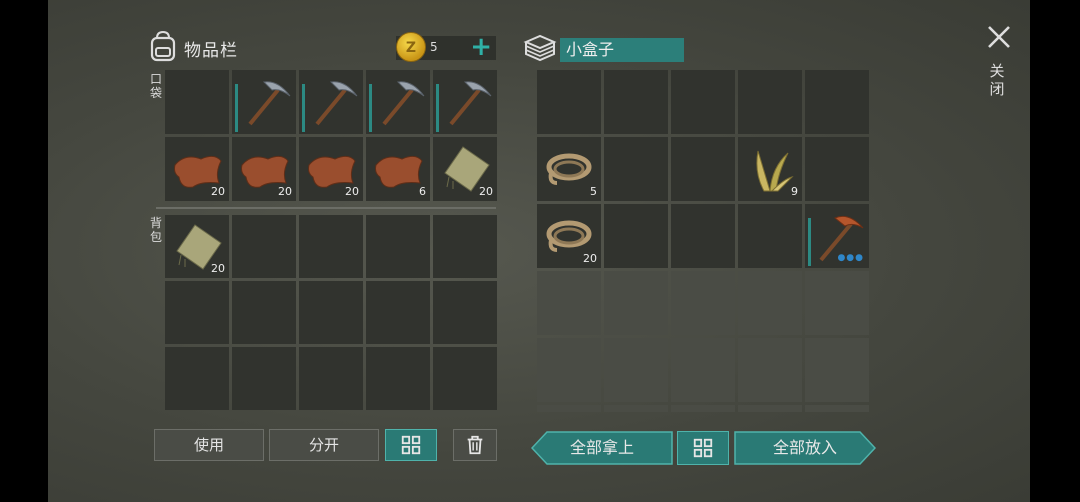 The width and height of the screenshot is (1080, 502). I want to click on trash-icon, so click(475, 445).